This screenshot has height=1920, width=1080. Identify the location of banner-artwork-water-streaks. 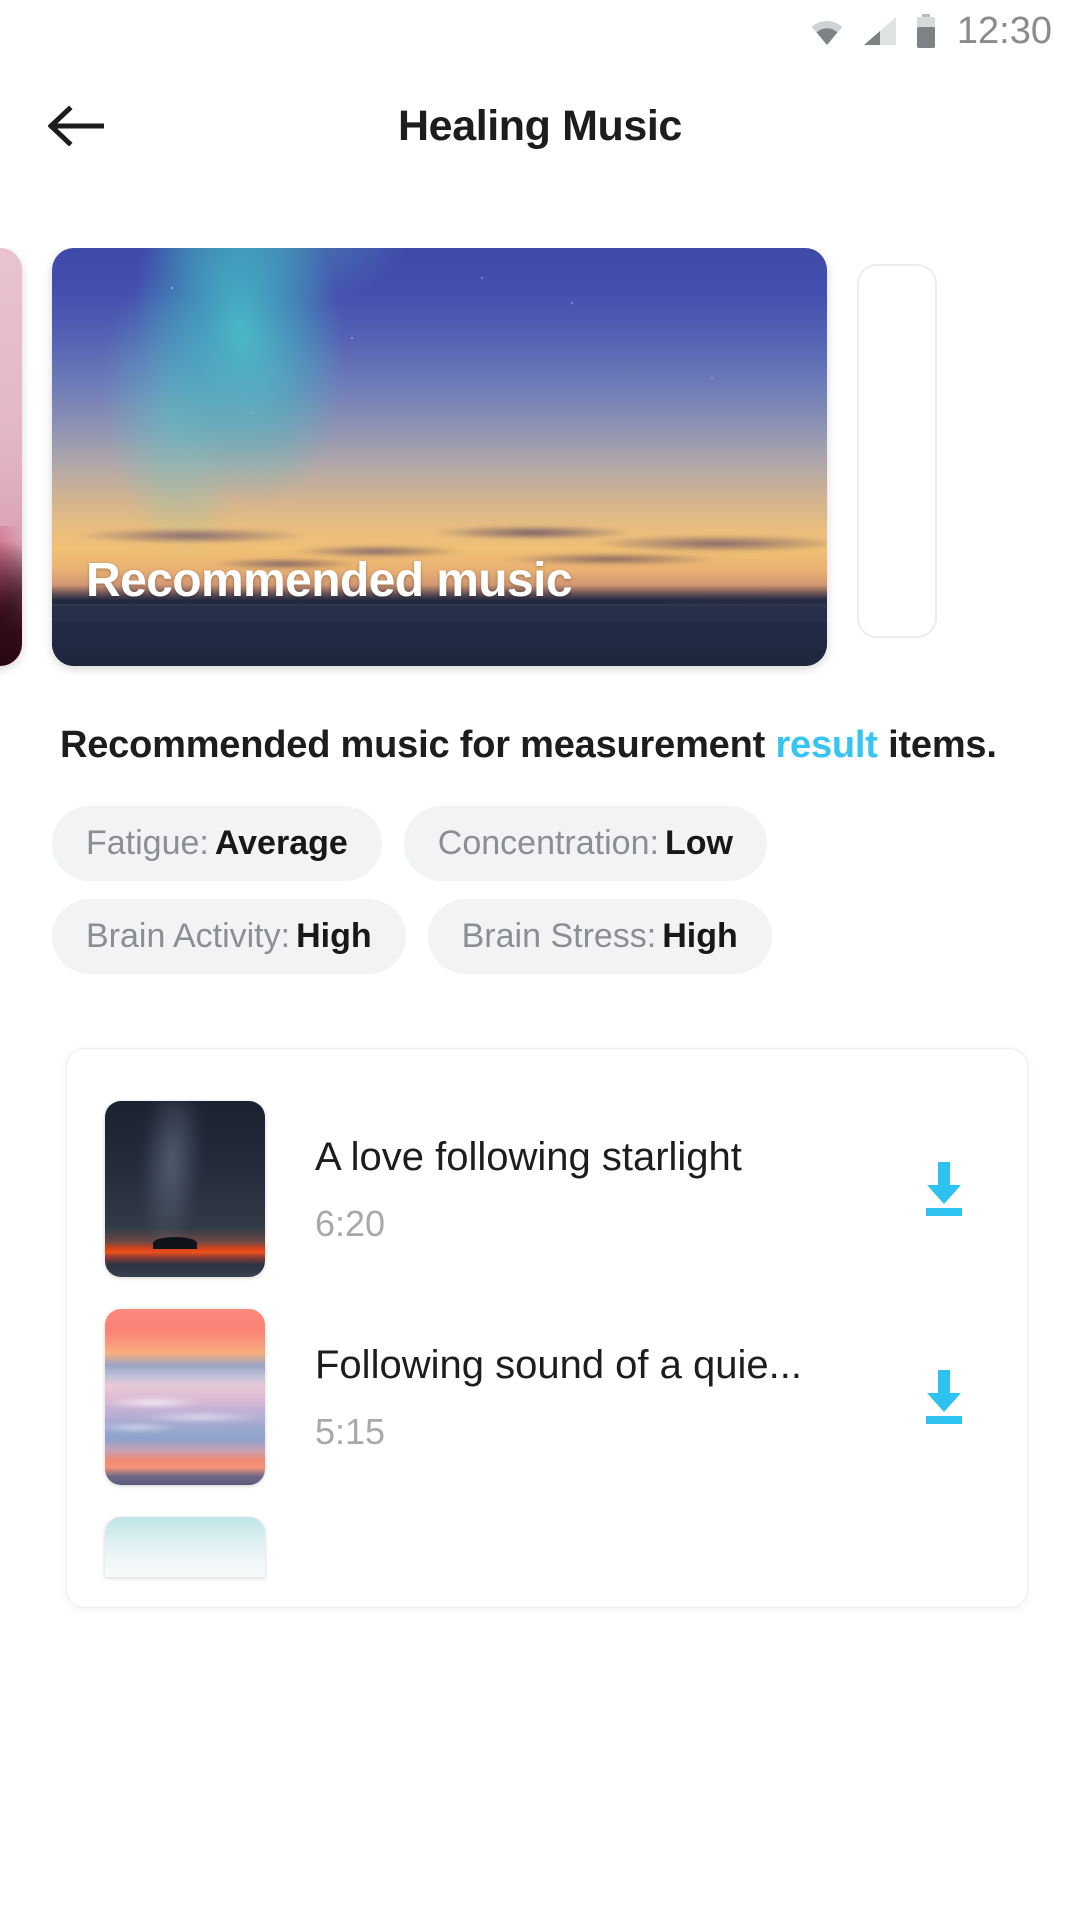
(439, 635).